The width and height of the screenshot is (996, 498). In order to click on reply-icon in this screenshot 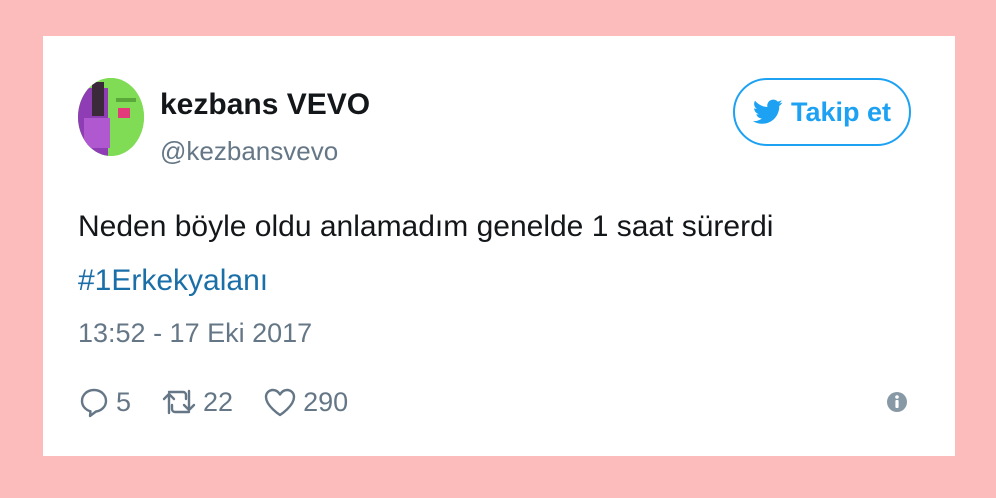, I will do `click(94, 403)`.